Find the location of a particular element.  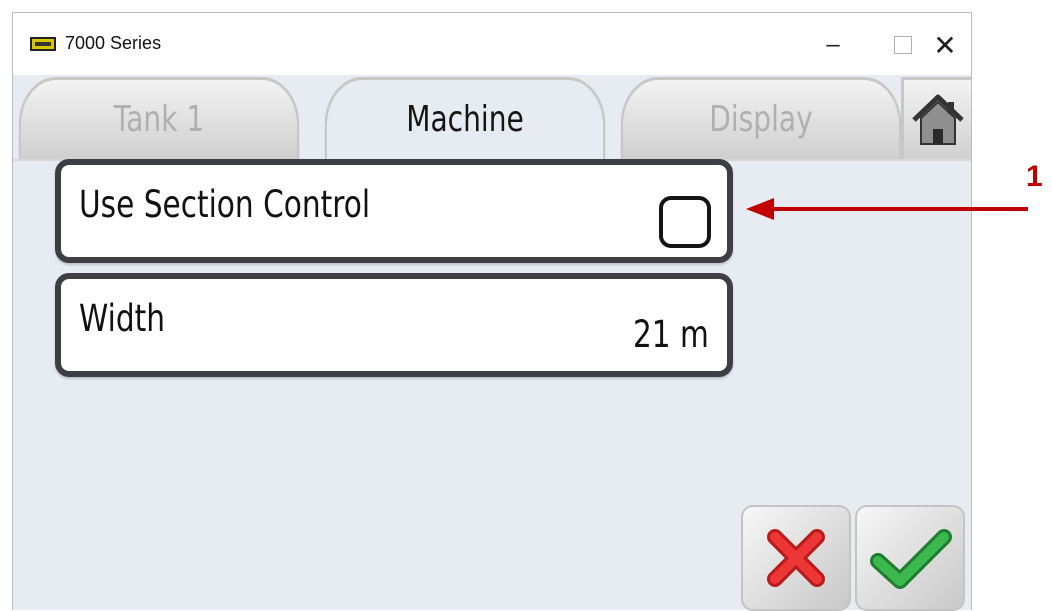

use-section-control-checkbox is located at coordinates (685, 222).